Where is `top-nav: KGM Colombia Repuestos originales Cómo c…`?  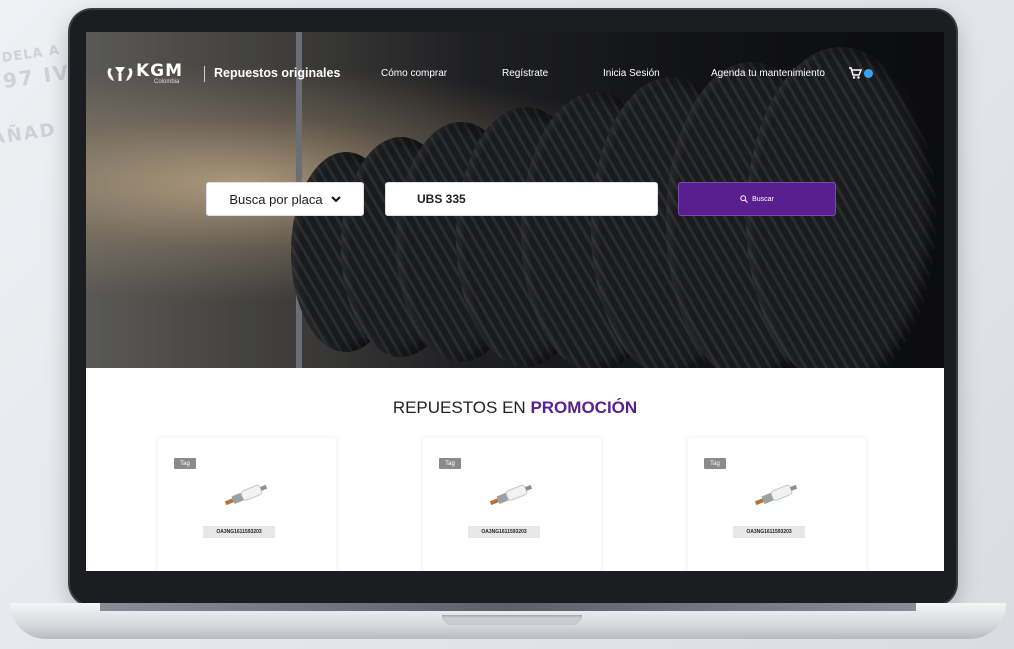 top-nav: KGM Colombia Repuestos originales Cómo c… is located at coordinates (515, 76).